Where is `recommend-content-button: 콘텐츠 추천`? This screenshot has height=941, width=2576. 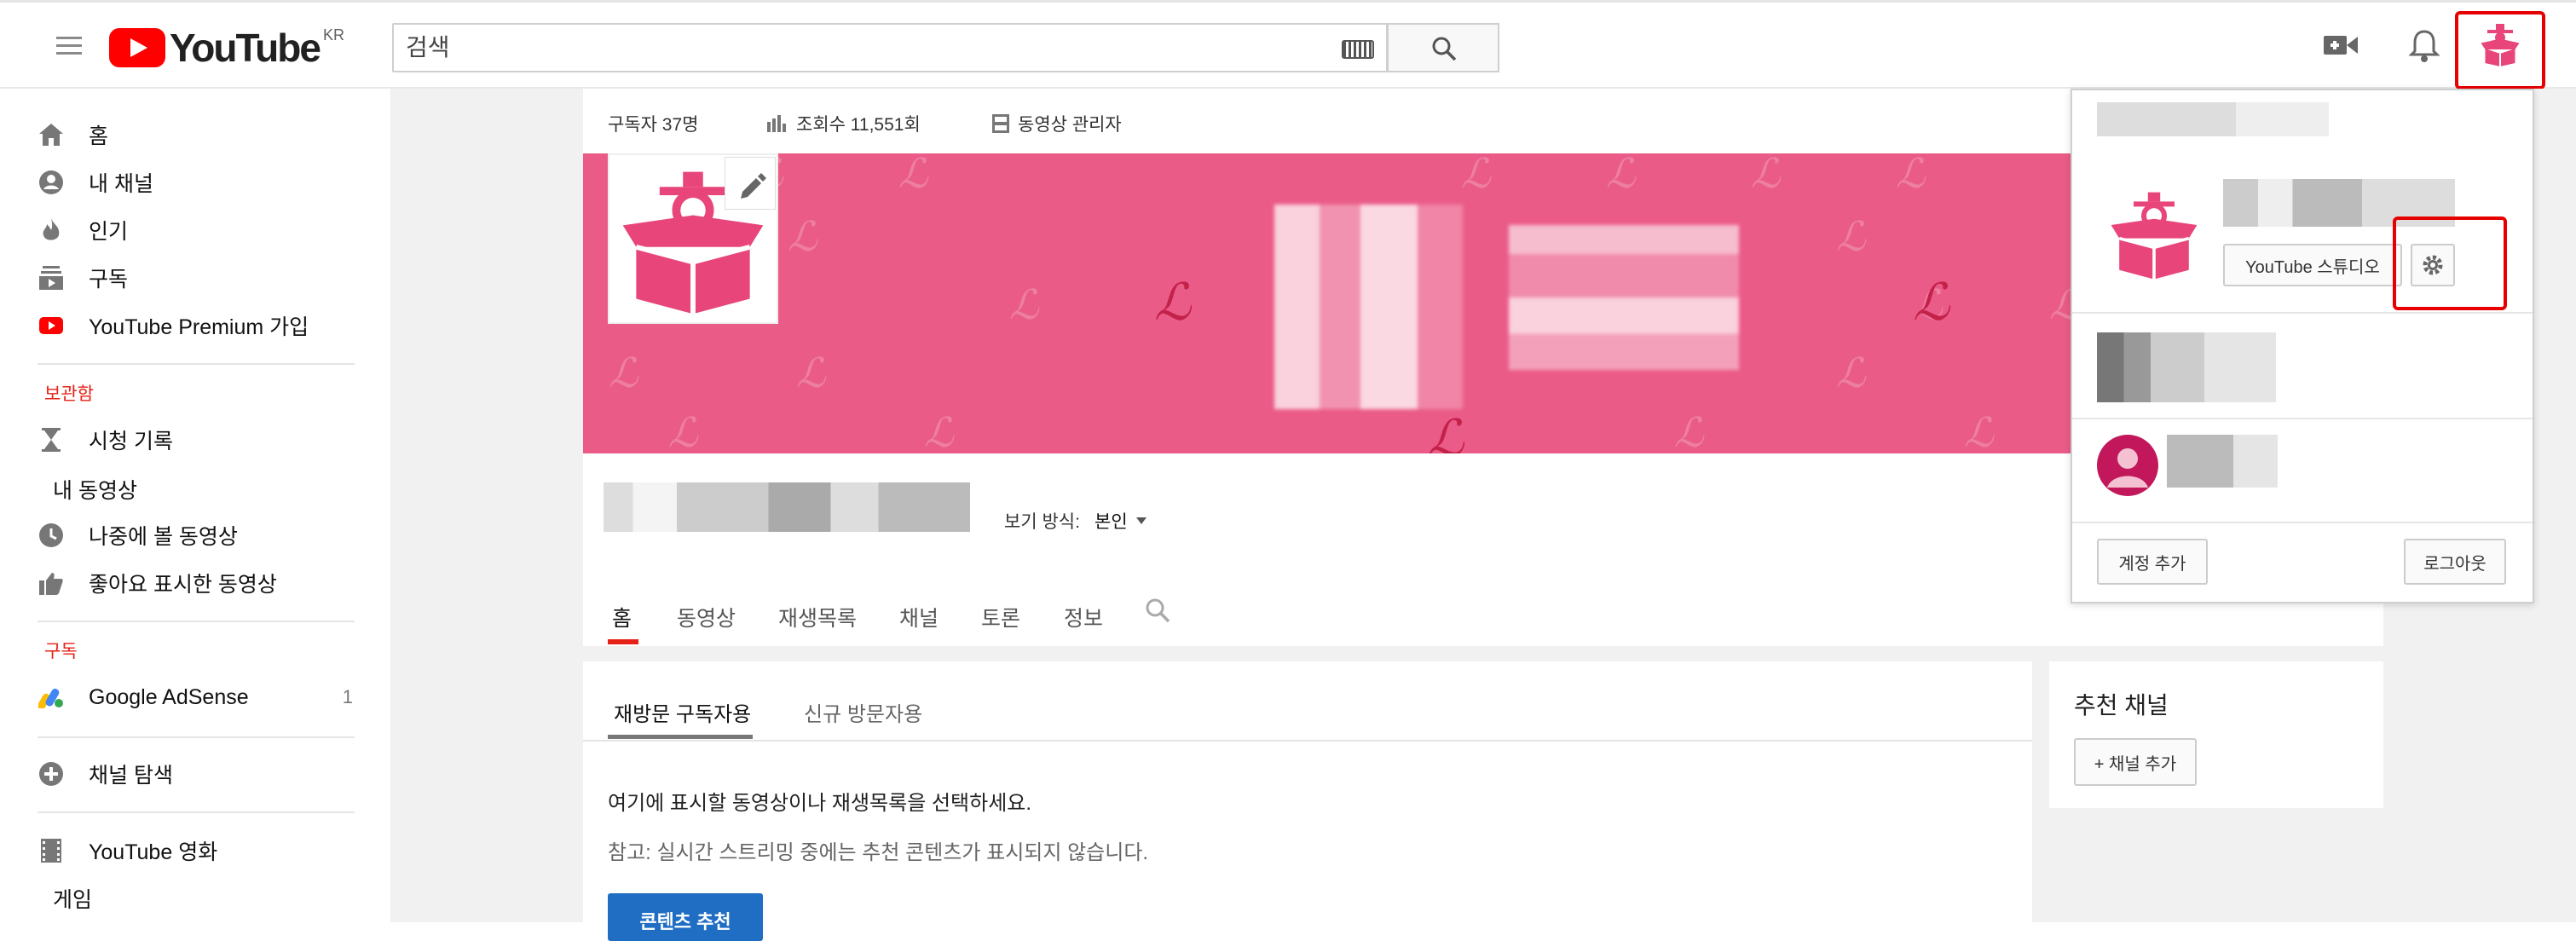
recommend-content-button: 콘텐츠 추천 is located at coordinates (685, 917).